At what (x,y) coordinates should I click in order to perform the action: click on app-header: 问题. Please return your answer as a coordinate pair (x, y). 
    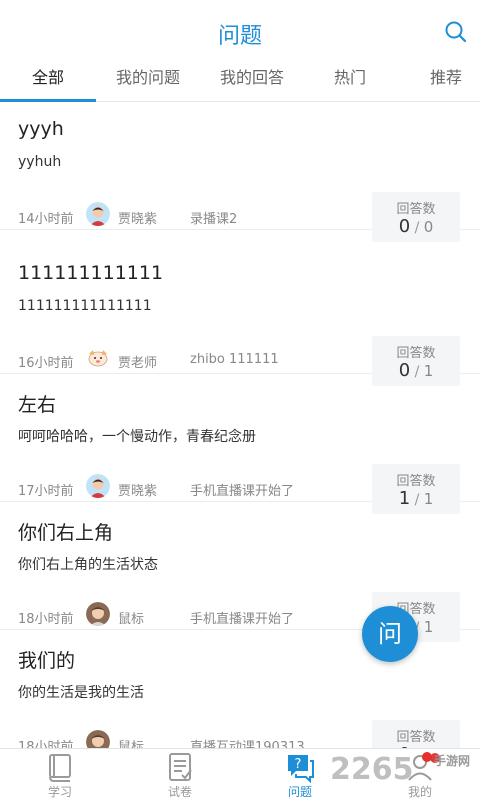
    Looking at the image, I should click on (240, 31).